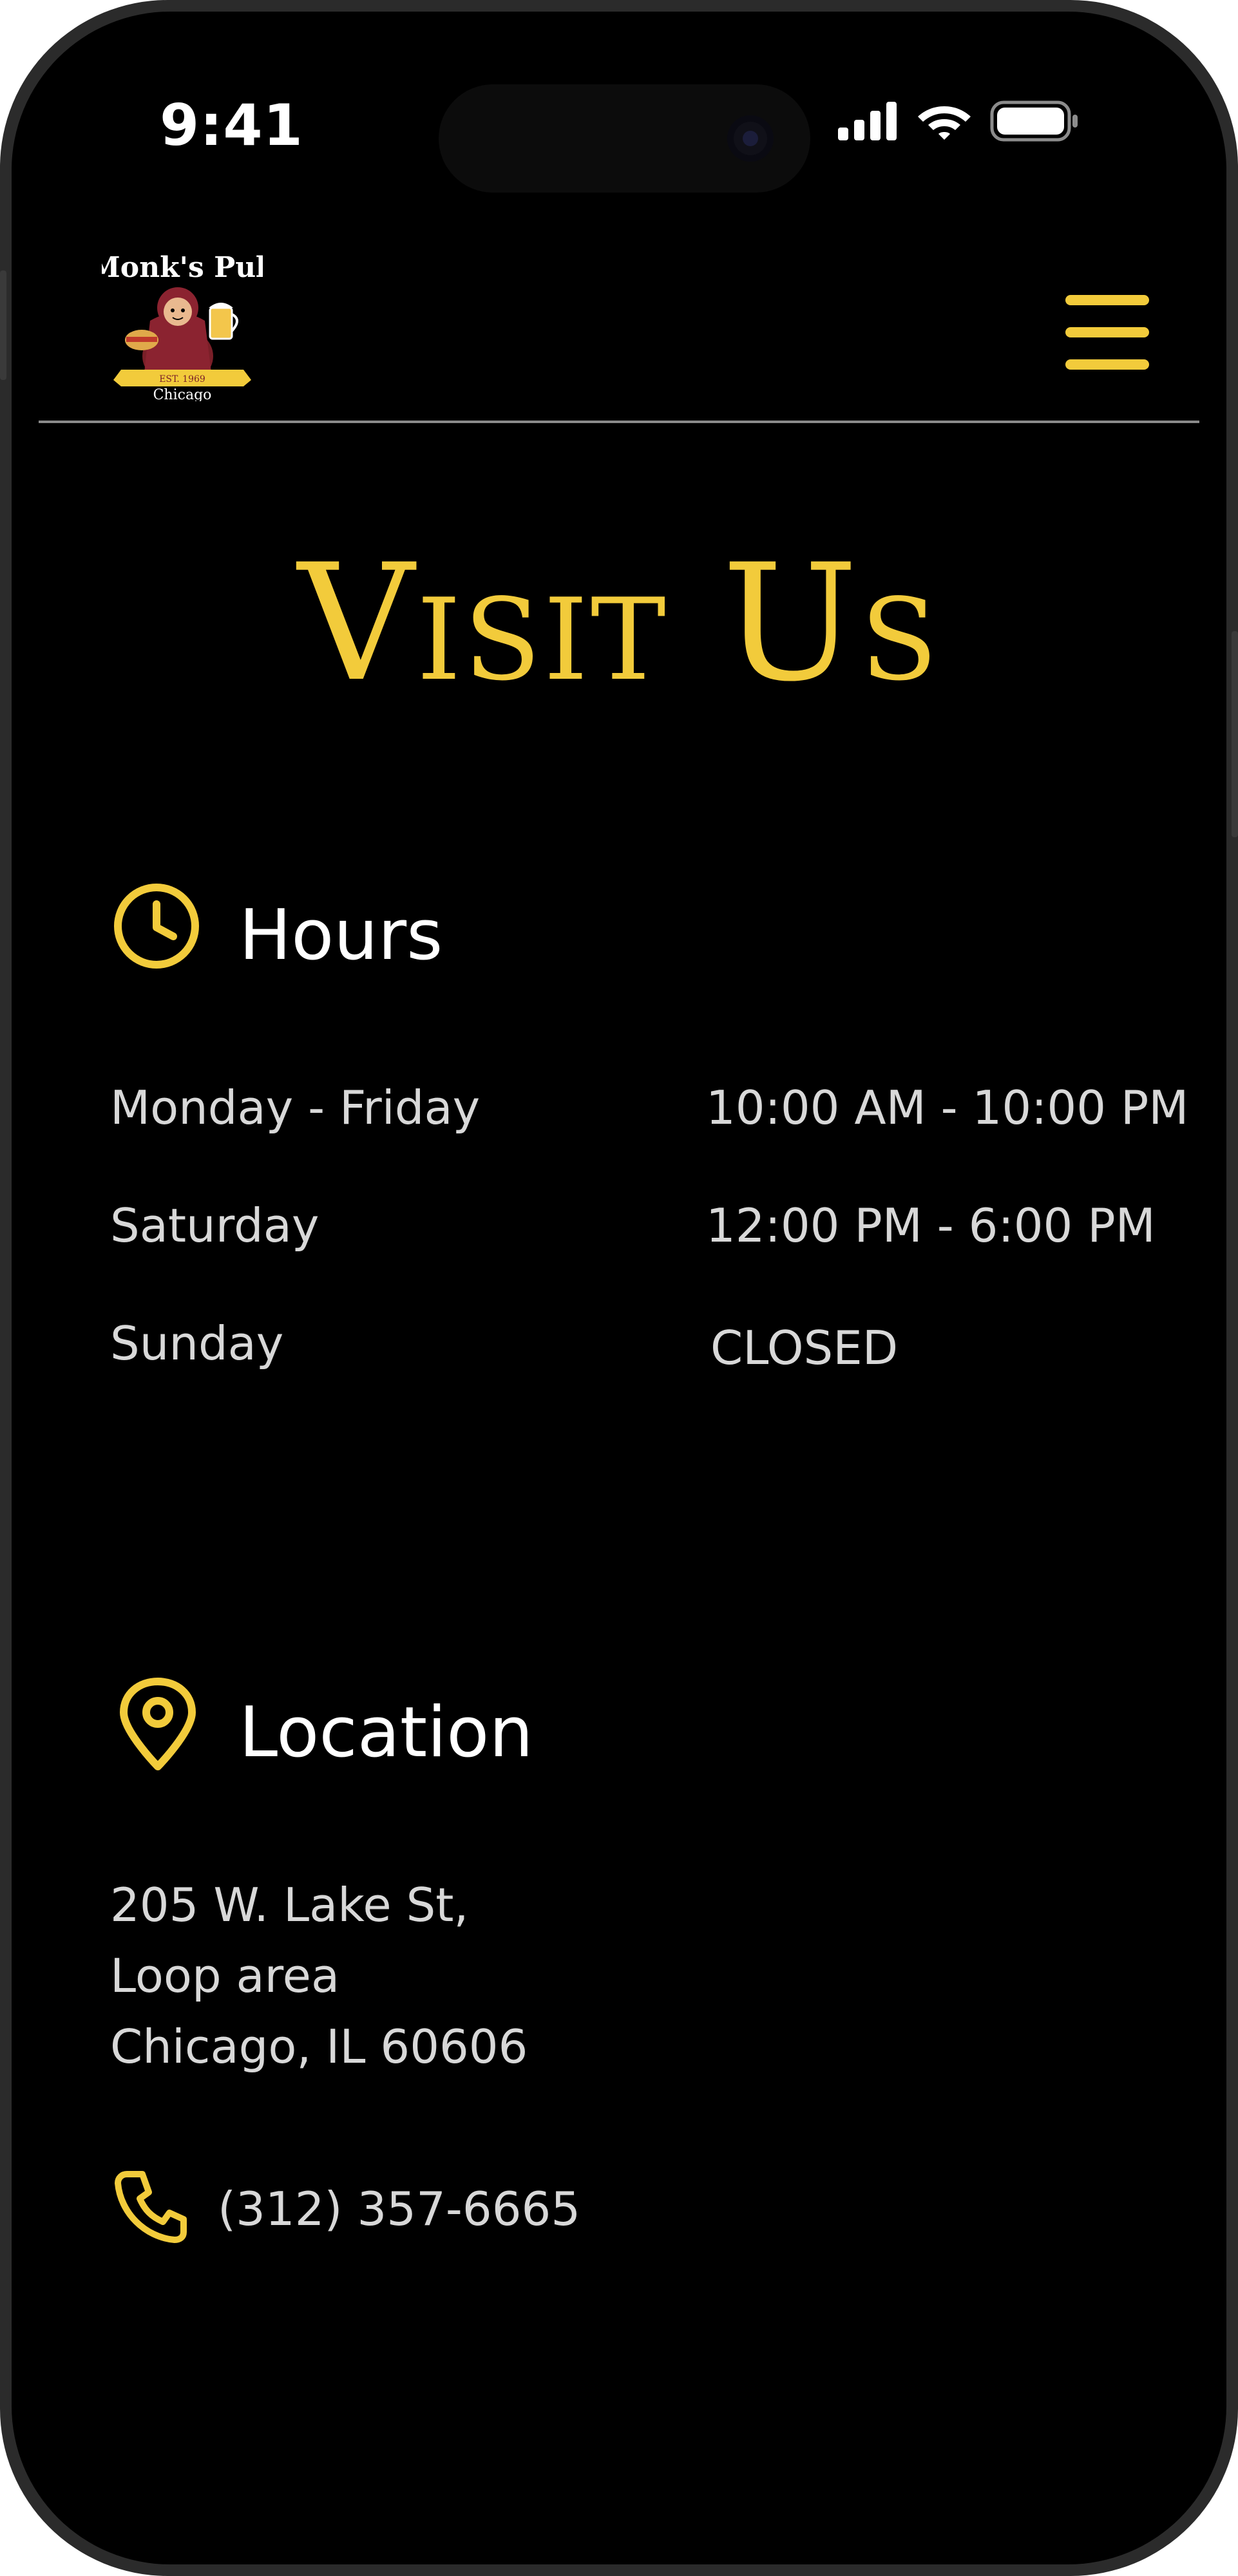  Describe the element at coordinates (156, 926) in the screenshot. I see `clock-icon` at that location.